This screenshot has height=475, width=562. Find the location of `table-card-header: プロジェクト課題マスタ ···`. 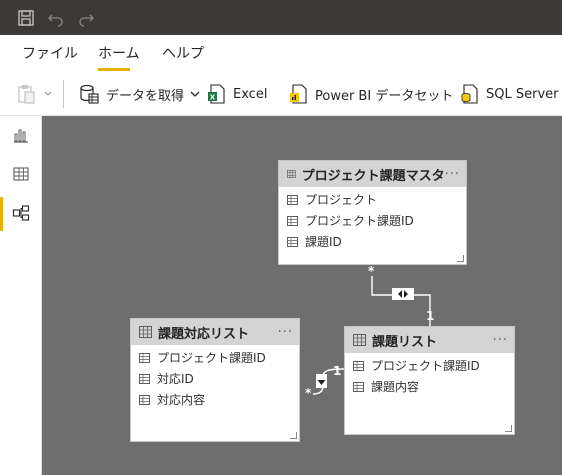

table-card-header: プロジェクト課題マスタ ··· is located at coordinates (372, 174).